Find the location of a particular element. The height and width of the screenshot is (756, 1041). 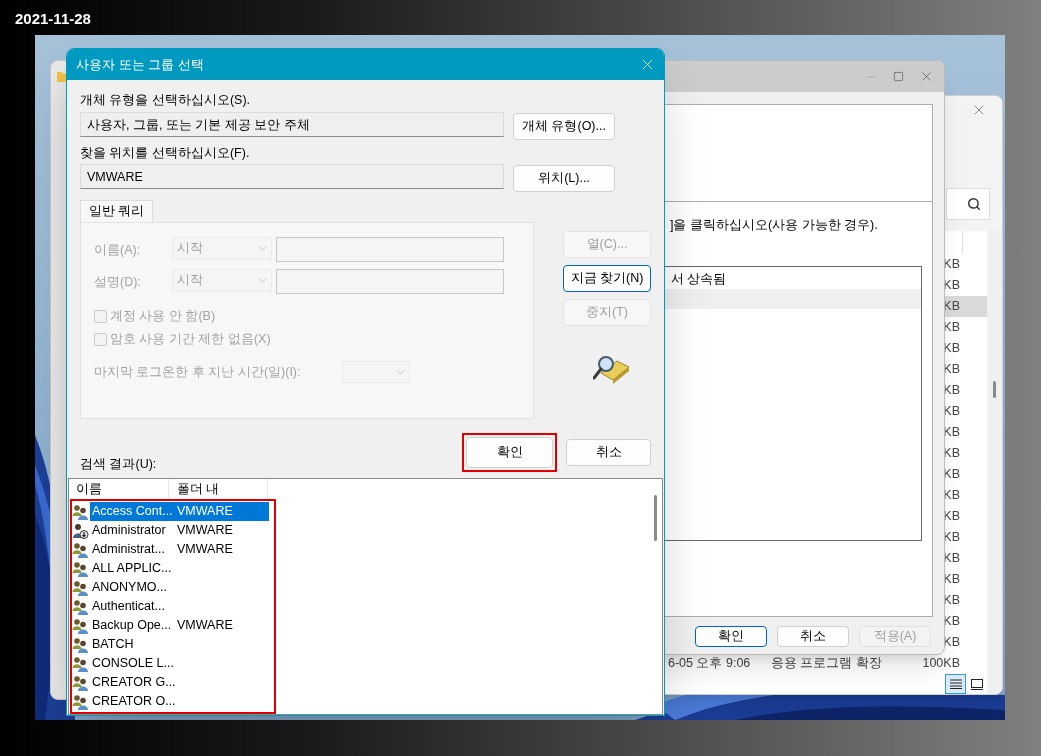

result-row: Administrator VMWARE is located at coordinates (179, 530).